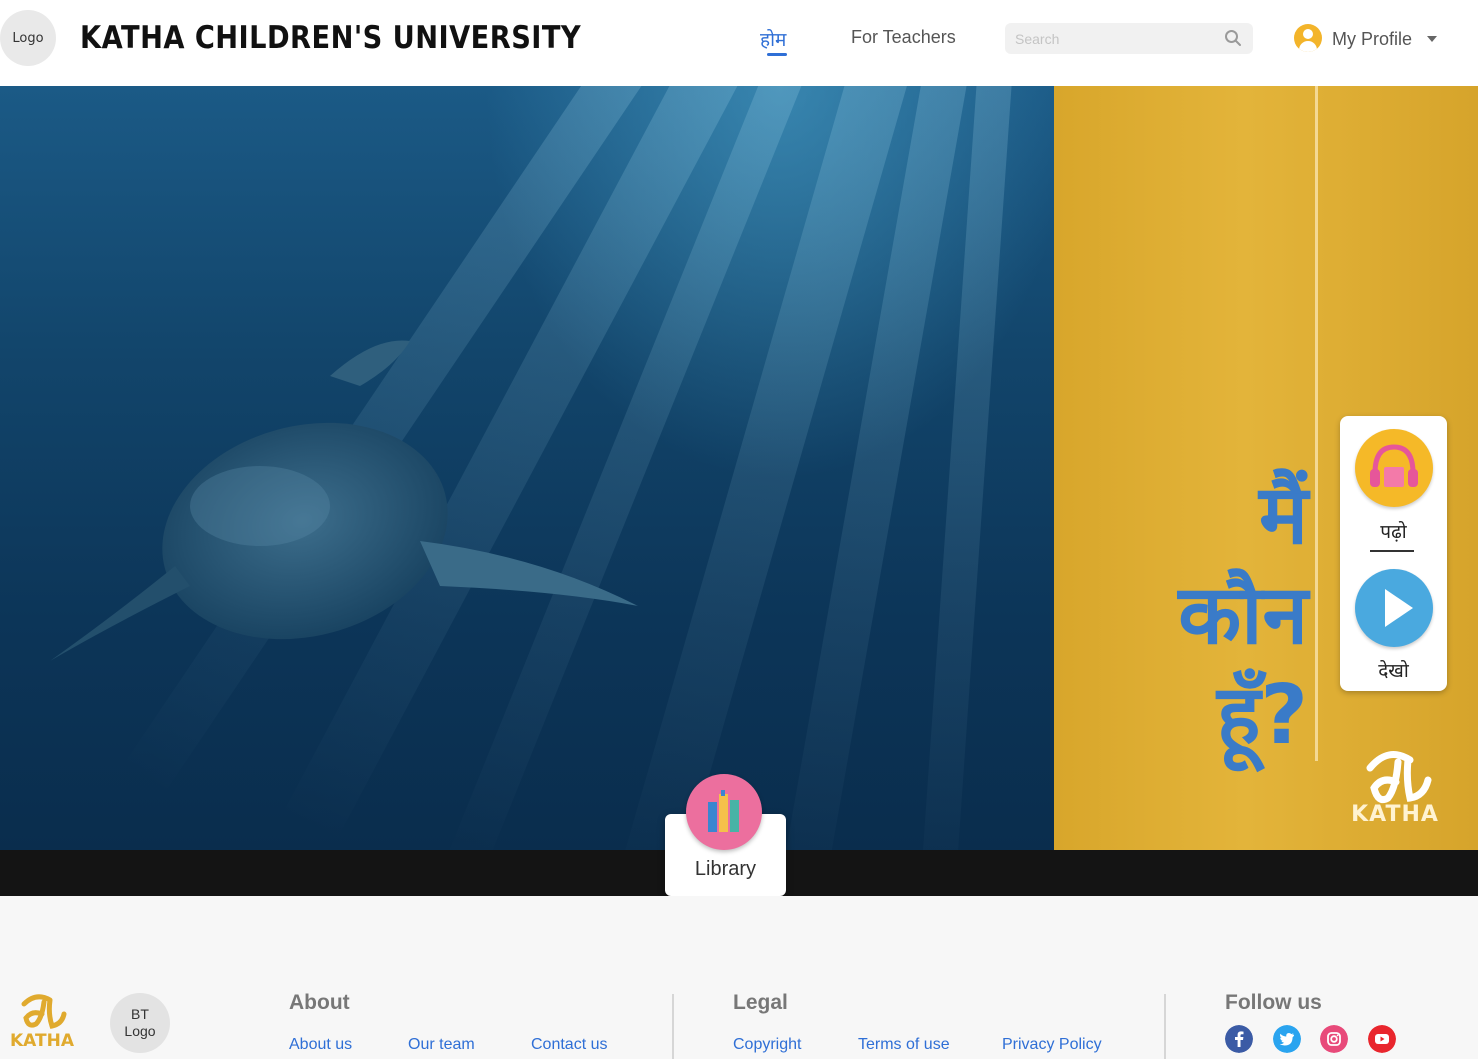  What do you see at coordinates (1393, 553) in the screenshot?
I see `media-options-panel: पढ़ो देखो` at bounding box center [1393, 553].